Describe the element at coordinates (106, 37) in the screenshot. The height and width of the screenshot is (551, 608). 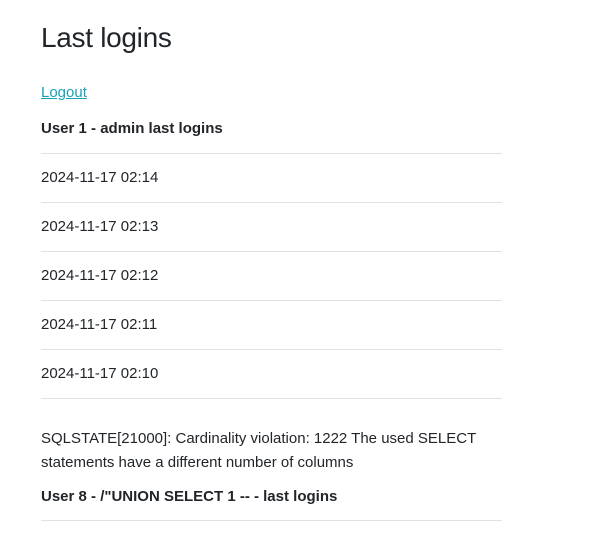
I see `page-title: Last logins` at that location.